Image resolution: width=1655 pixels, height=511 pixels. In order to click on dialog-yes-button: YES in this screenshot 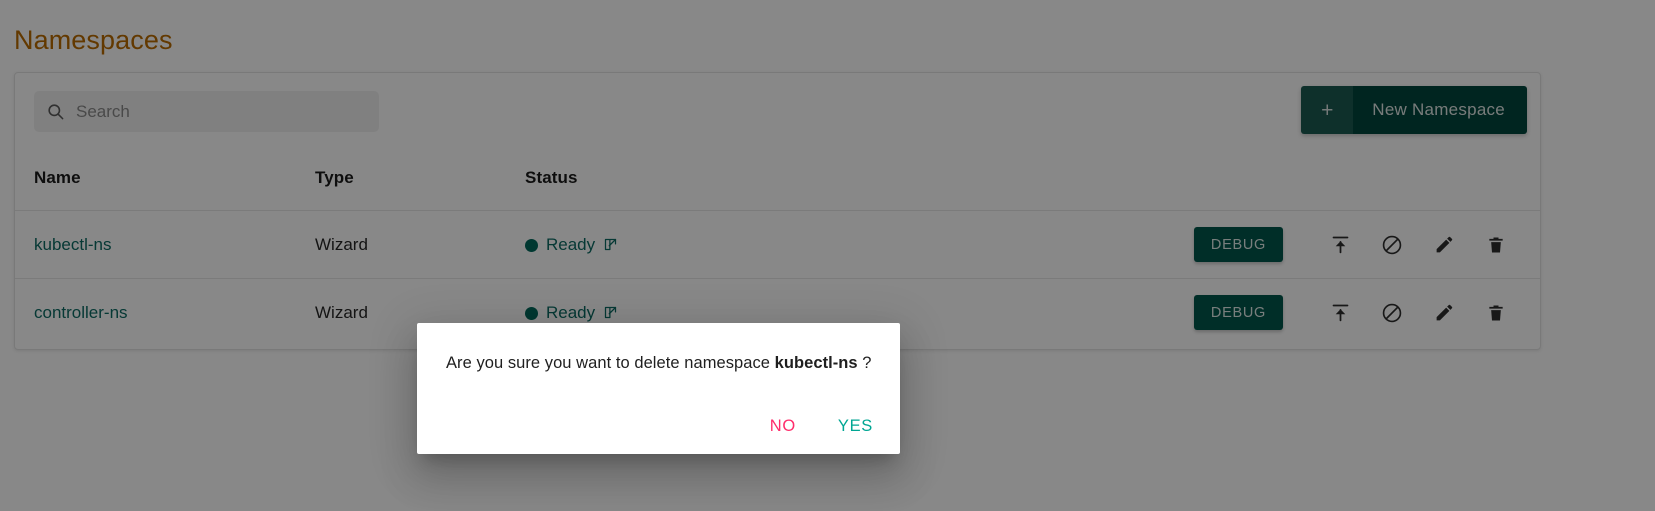, I will do `click(855, 426)`.